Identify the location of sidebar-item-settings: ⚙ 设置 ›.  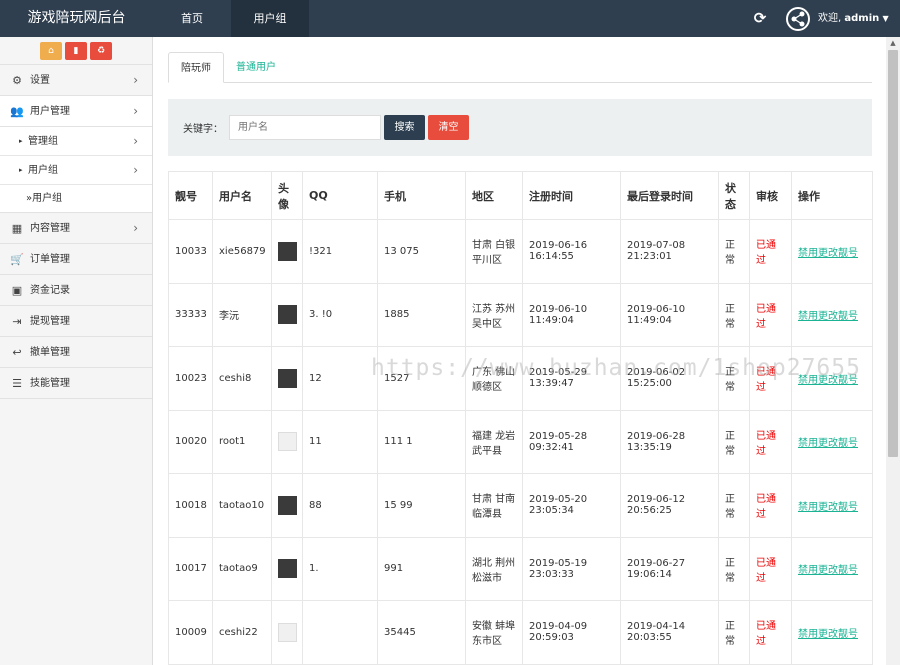
(76, 80).